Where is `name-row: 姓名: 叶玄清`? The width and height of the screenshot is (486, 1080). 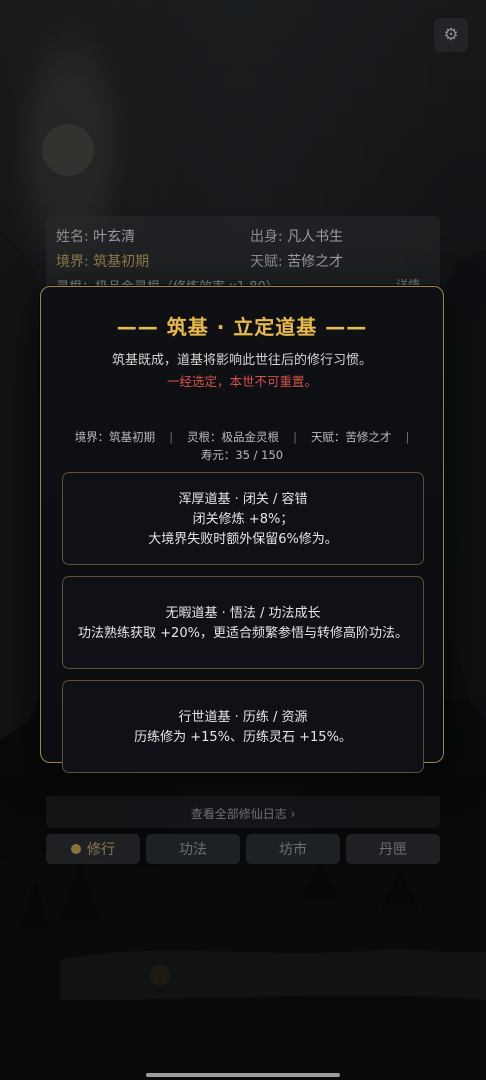
name-row: 姓名: 叶玄清 is located at coordinates (95, 236).